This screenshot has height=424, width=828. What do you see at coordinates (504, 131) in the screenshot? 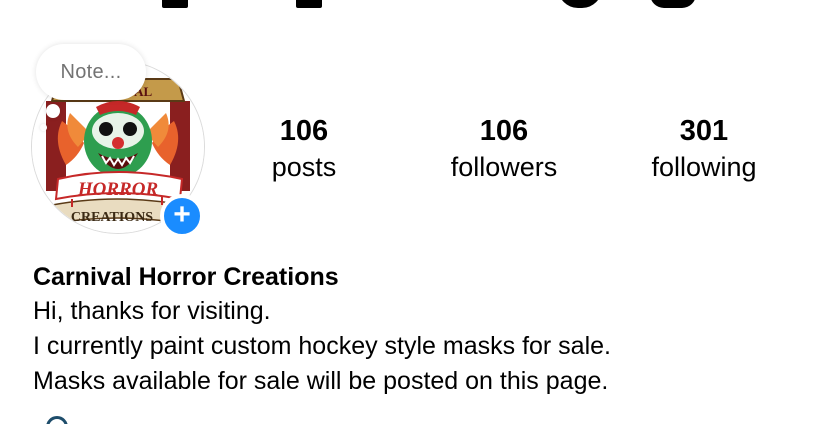
I see `followers-count: 106` at bounding box center [504, 131].